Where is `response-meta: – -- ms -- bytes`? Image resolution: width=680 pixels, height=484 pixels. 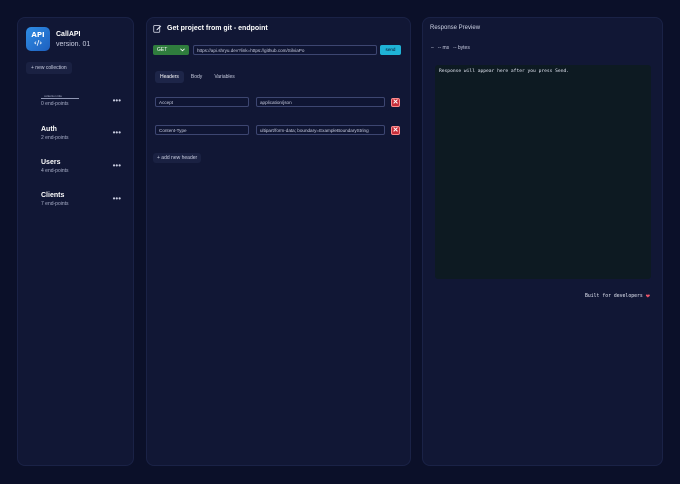 response-meta: – -- ms -- bytes is located at coordinates (452, 48).